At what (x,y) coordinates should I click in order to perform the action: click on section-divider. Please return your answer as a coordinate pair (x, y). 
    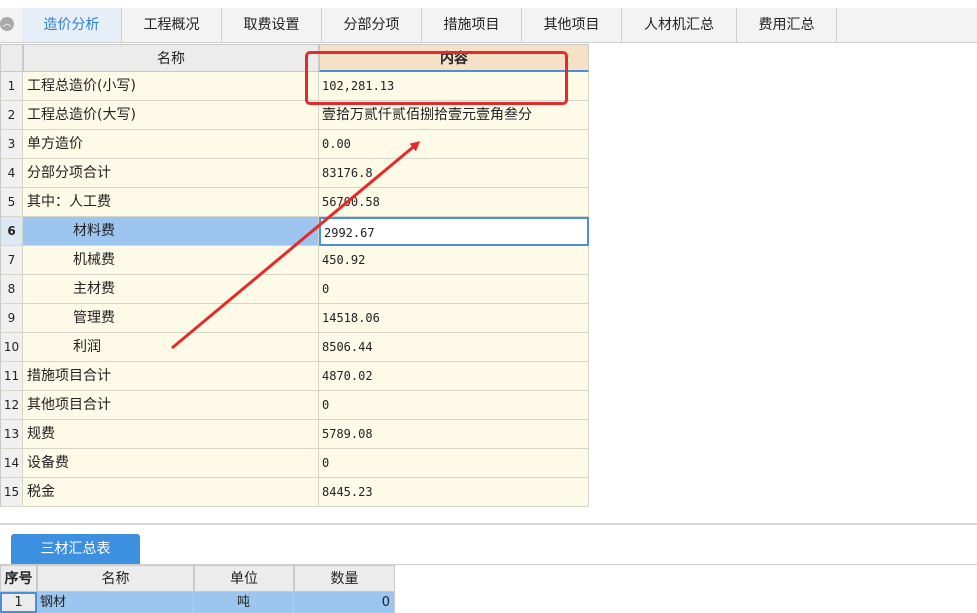
    Looking at the image, I should click on (488, 524).